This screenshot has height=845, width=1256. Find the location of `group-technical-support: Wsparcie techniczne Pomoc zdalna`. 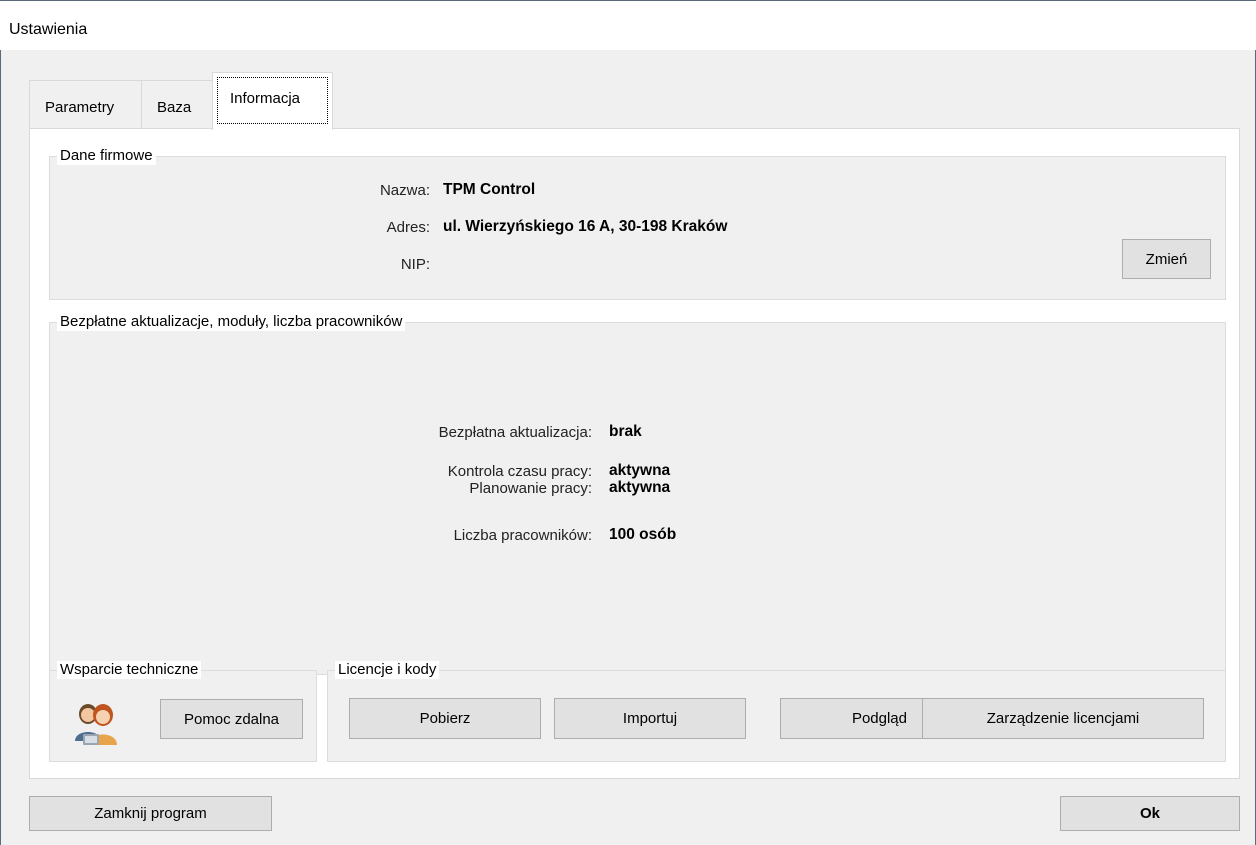

group-technical-support: Wsparcie techniczne Pomoc zdalna is located at coordinates (183, 711).